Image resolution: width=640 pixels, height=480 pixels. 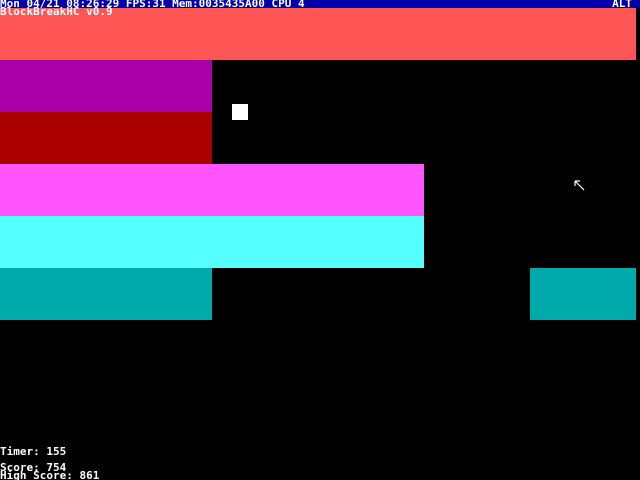 I want to click on game-title: BlockBreakHC v0.9, so click(x=56, y=11).